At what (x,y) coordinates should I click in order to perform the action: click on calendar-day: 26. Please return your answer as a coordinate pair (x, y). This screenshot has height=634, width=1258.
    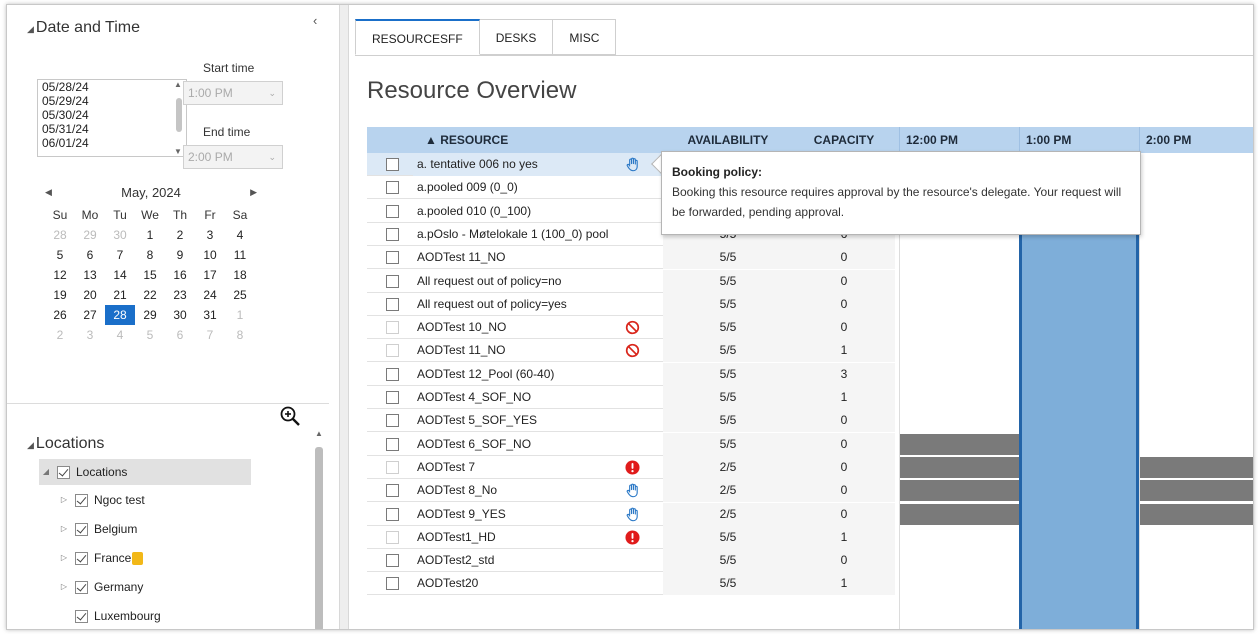
    Looking at the image, I should click on (60, 315).